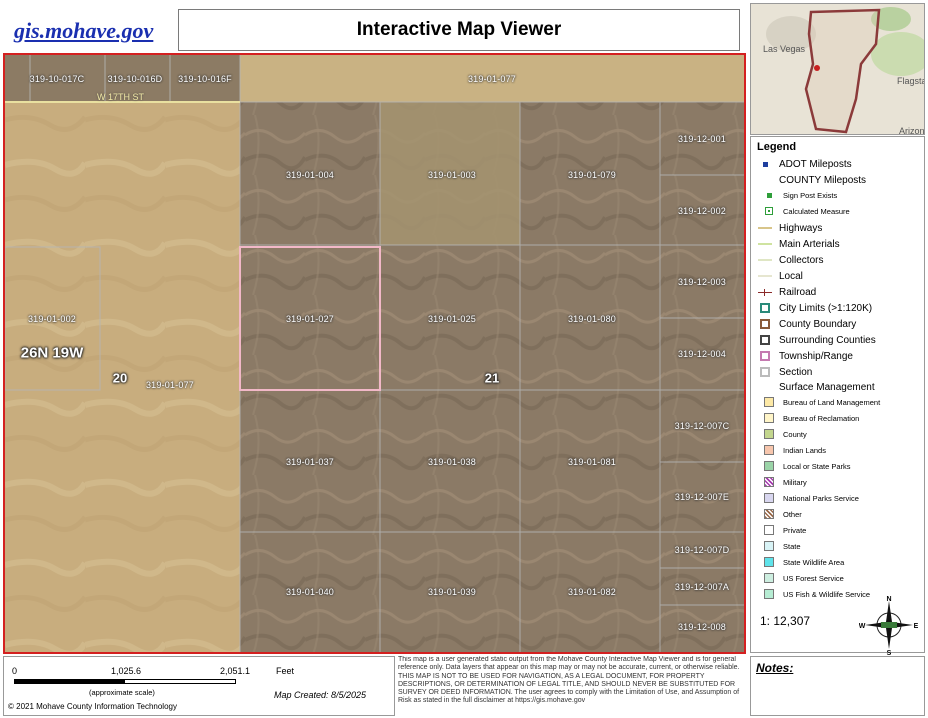 The width and height of the screenshot is (928, 718). I want to click on legend-item: Indian Lands, so click(791, 450).